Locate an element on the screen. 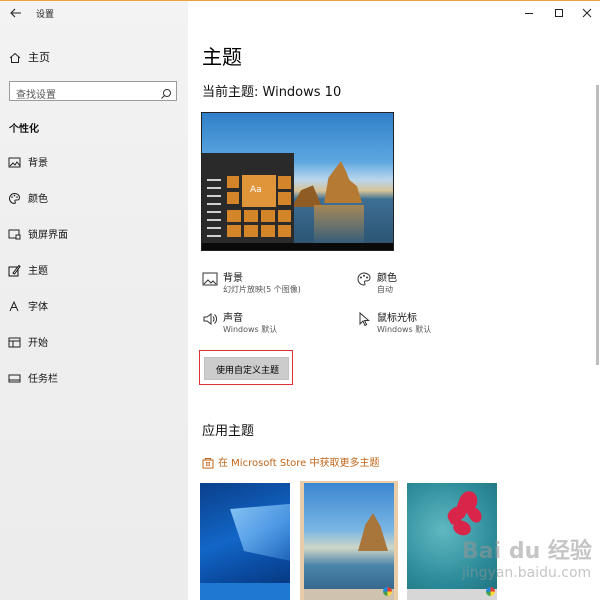  cursor-icon is located at coordinates (364, 319).